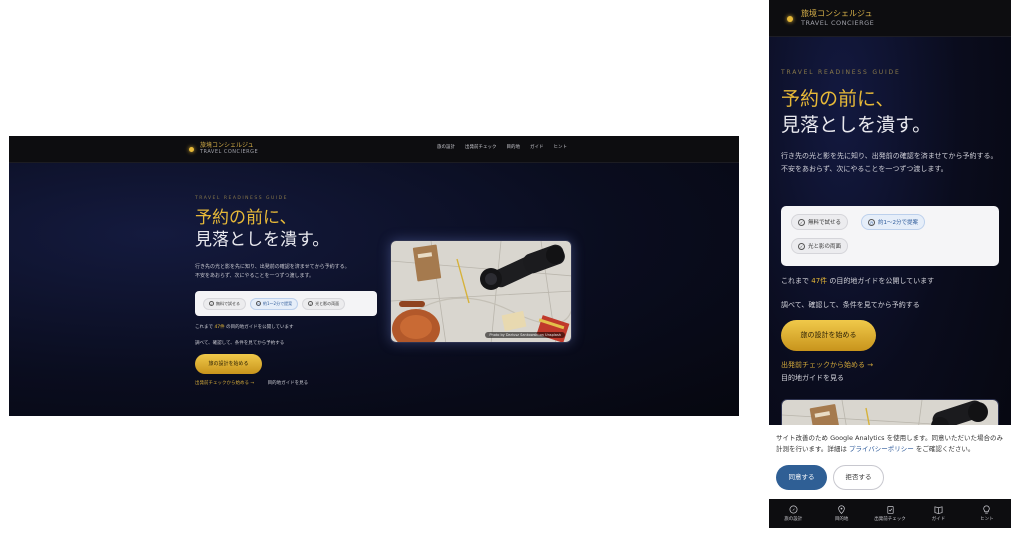 The width and height of the screenshot is (1024, 538). I want to click on book-open-icon, so click(938, 510).